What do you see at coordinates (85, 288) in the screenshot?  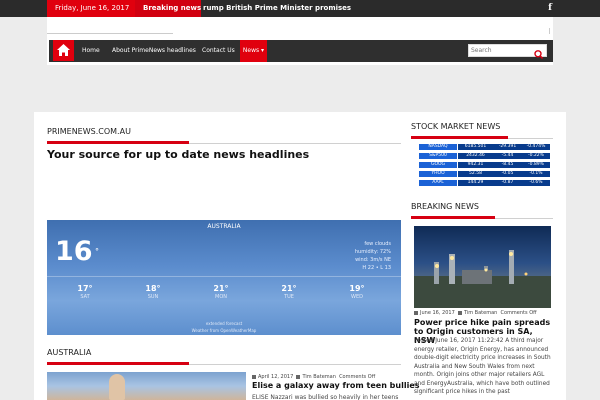 I see `forecast-temp: 17°` at bounding box center [85, 288].